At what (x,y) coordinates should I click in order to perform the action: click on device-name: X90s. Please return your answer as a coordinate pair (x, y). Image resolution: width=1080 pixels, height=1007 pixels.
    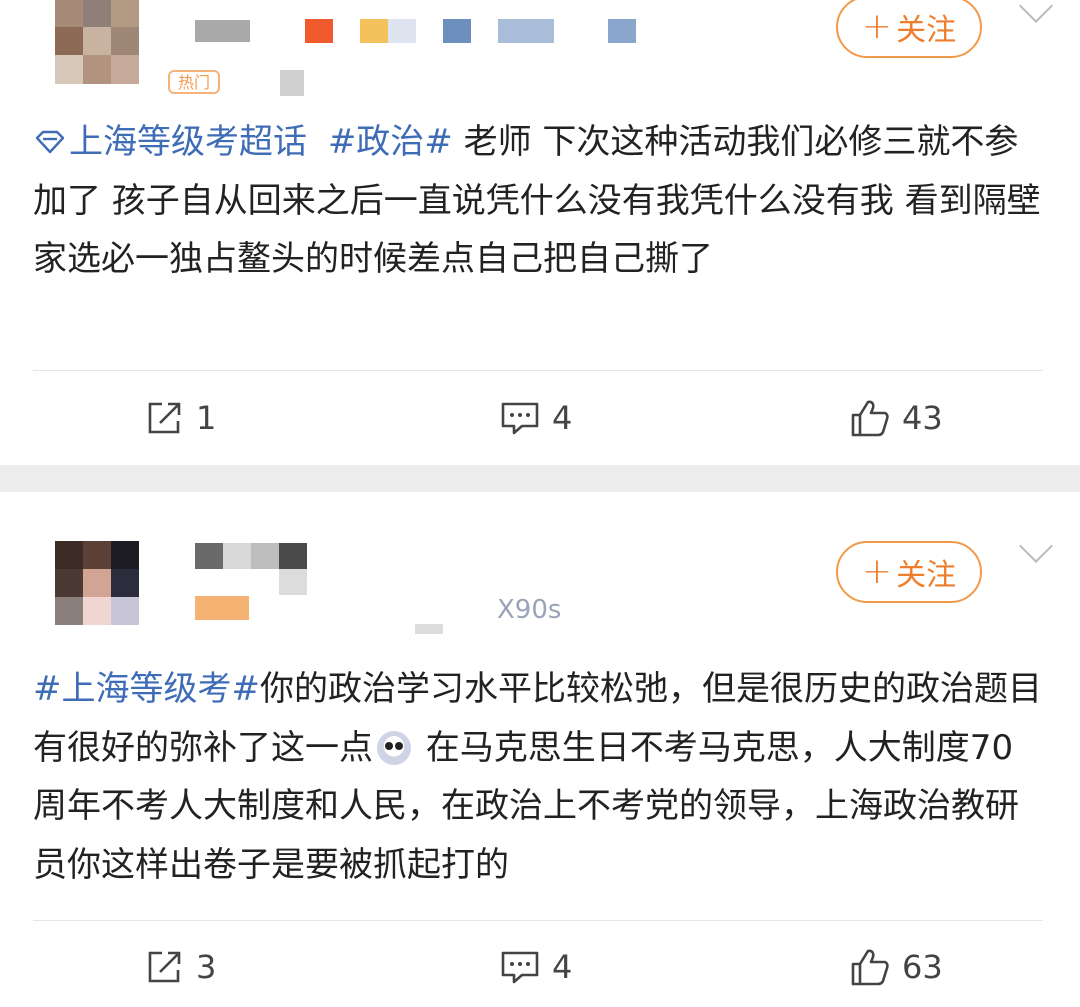
    Looking at the image, I should click on (529, 610).